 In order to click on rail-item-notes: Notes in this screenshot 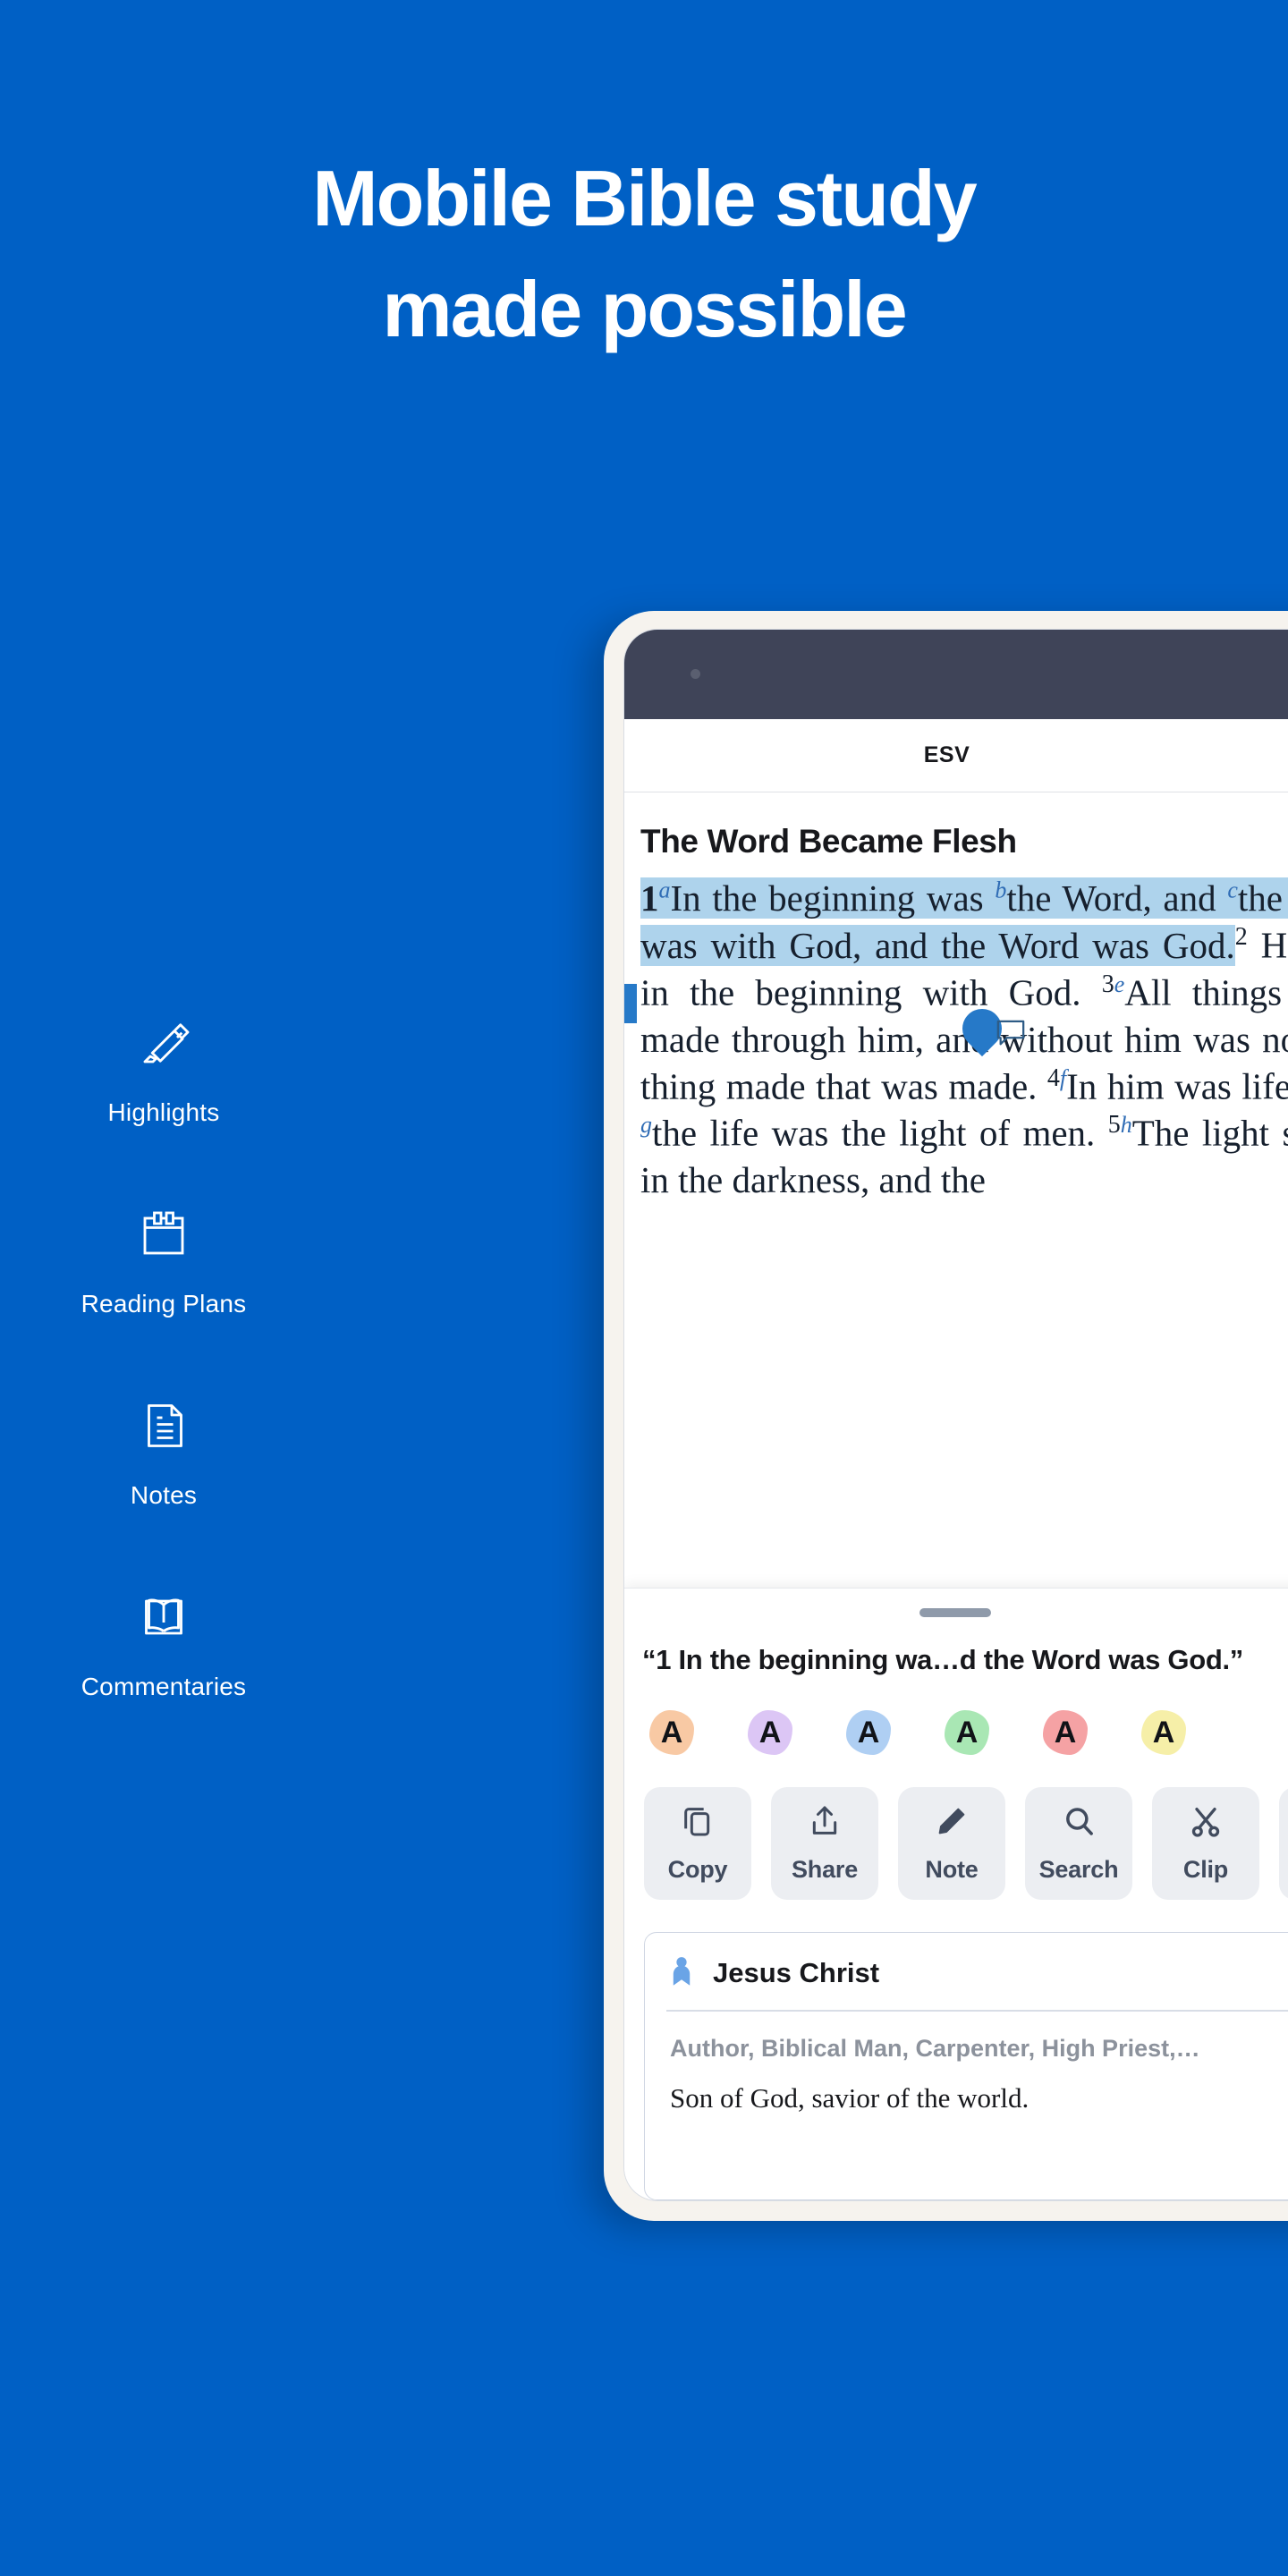, I will do `click(163, 1452)`.